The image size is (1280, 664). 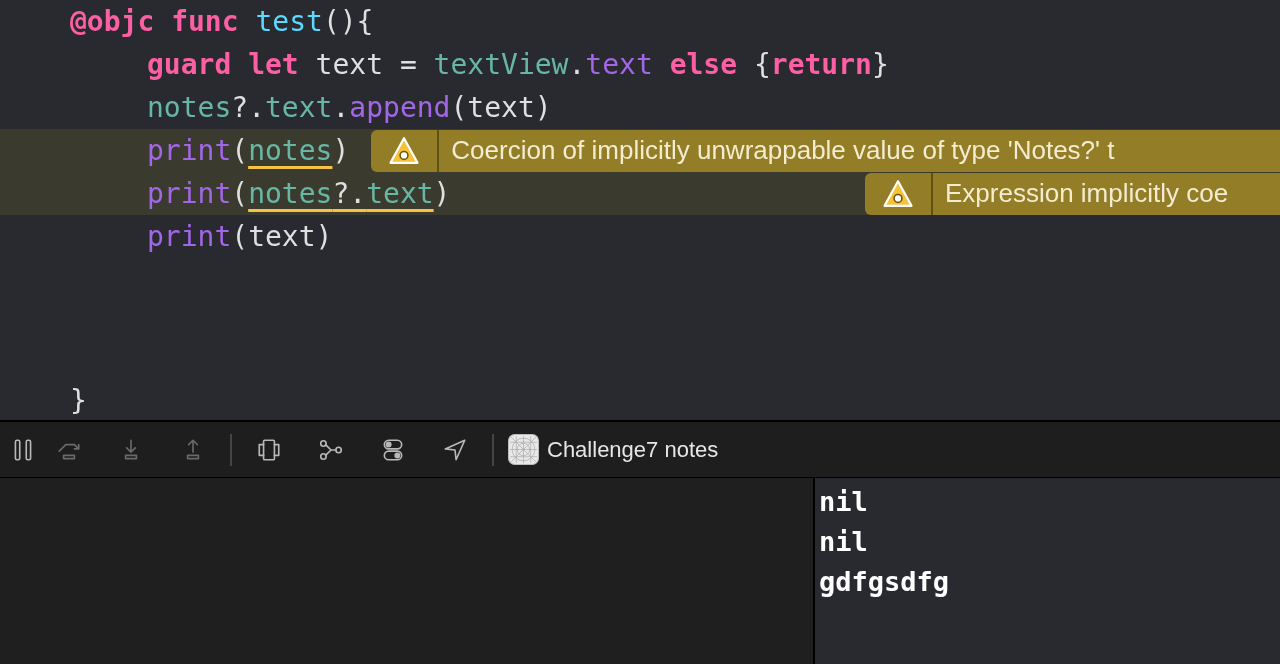 What do you see at coordinates (704, 64) in the screenshot?
I see `code-token: else` at bounding box center [704, 64].